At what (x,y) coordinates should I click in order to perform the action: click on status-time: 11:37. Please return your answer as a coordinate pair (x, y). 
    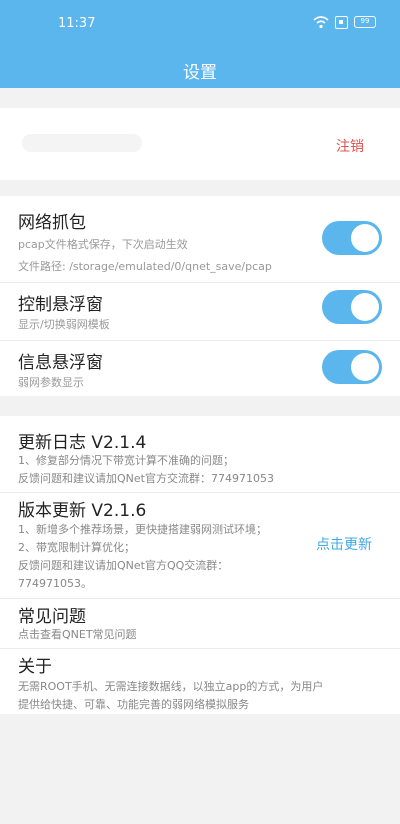
    Looking at the image, I should click on (77, 23).